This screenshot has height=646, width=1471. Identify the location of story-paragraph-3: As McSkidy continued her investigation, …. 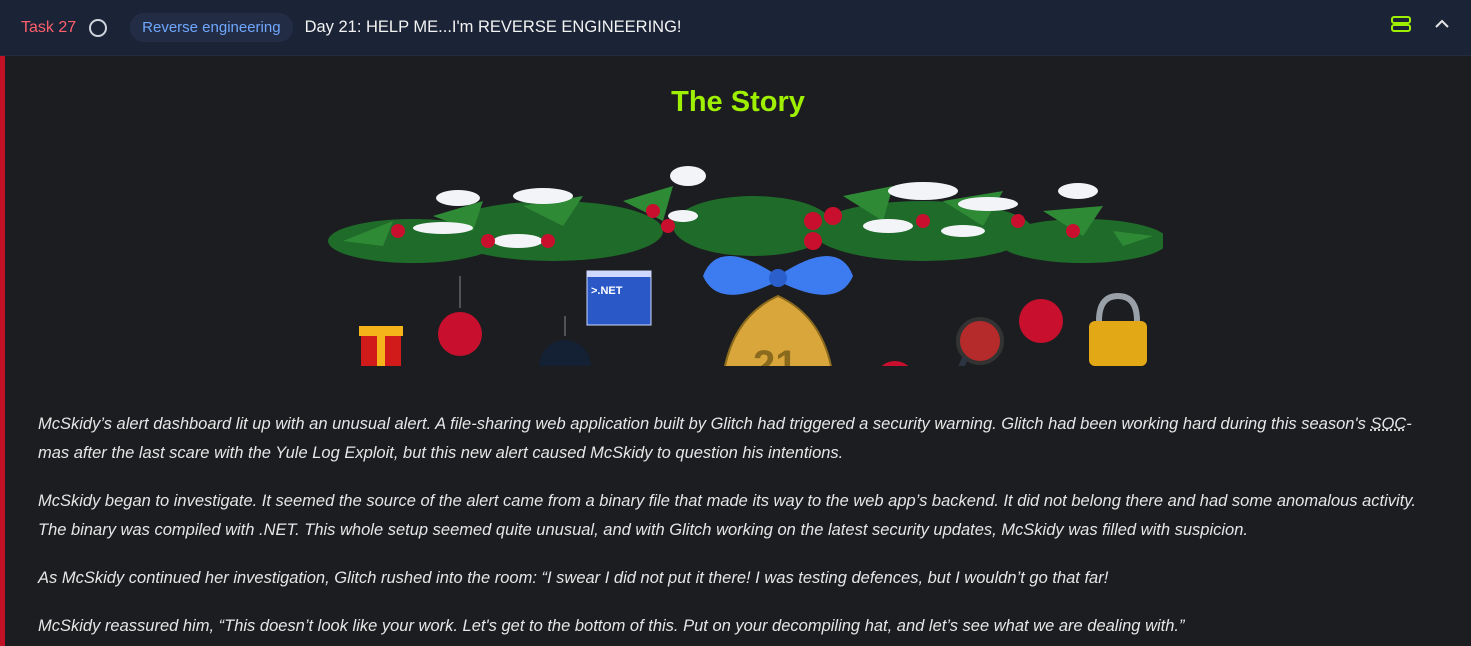
(573, 578).